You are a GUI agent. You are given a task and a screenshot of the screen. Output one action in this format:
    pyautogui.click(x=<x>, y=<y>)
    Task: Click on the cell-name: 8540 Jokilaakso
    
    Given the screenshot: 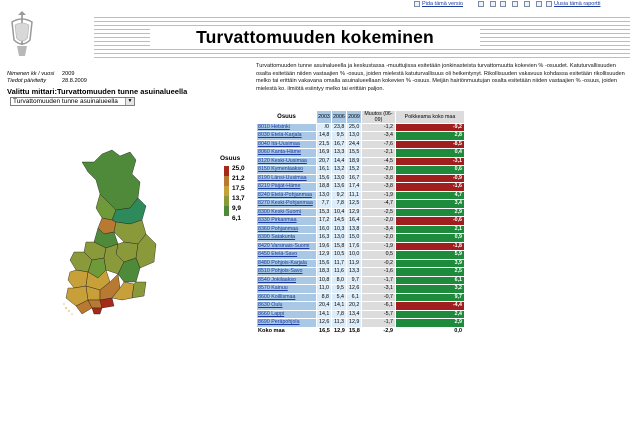 What is the action you would take?
    pyautogui.click(x=286, y=280)
    